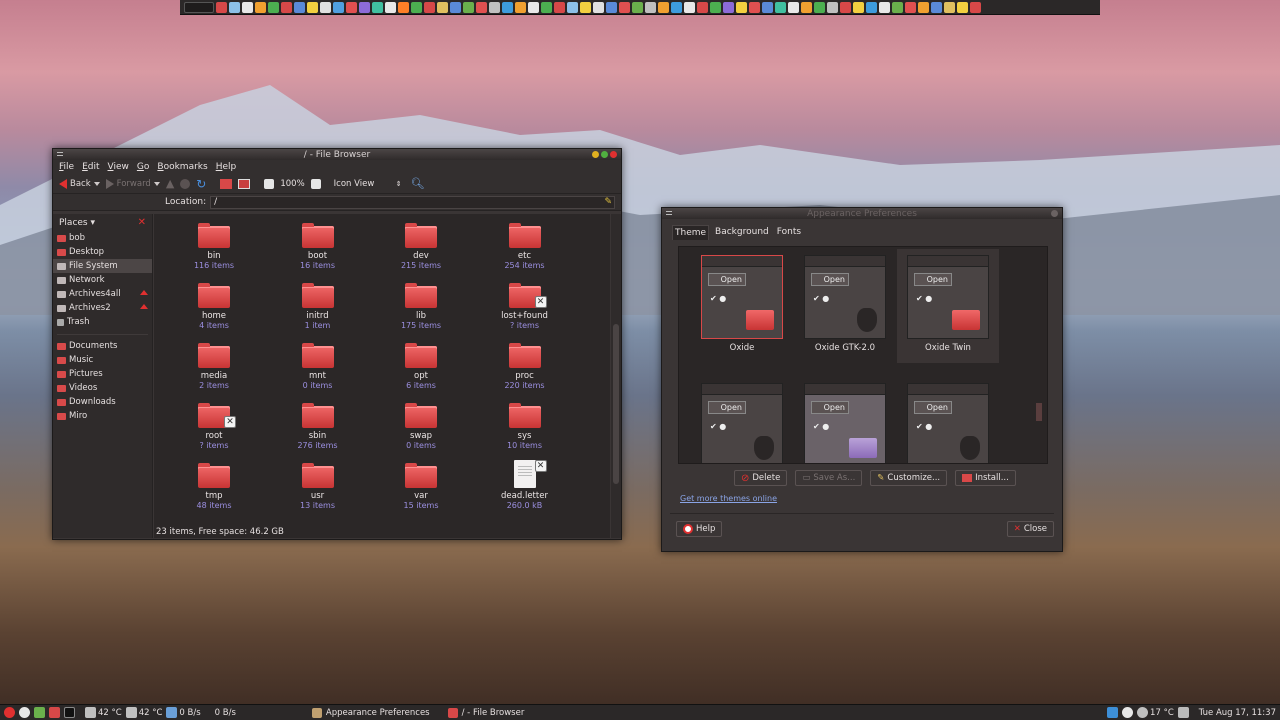 This screenshot has width=1280, height=720. Describe the element at coordinates (102, 360) in the screenshot. I see `sidebar-item-music: Music` at that location.